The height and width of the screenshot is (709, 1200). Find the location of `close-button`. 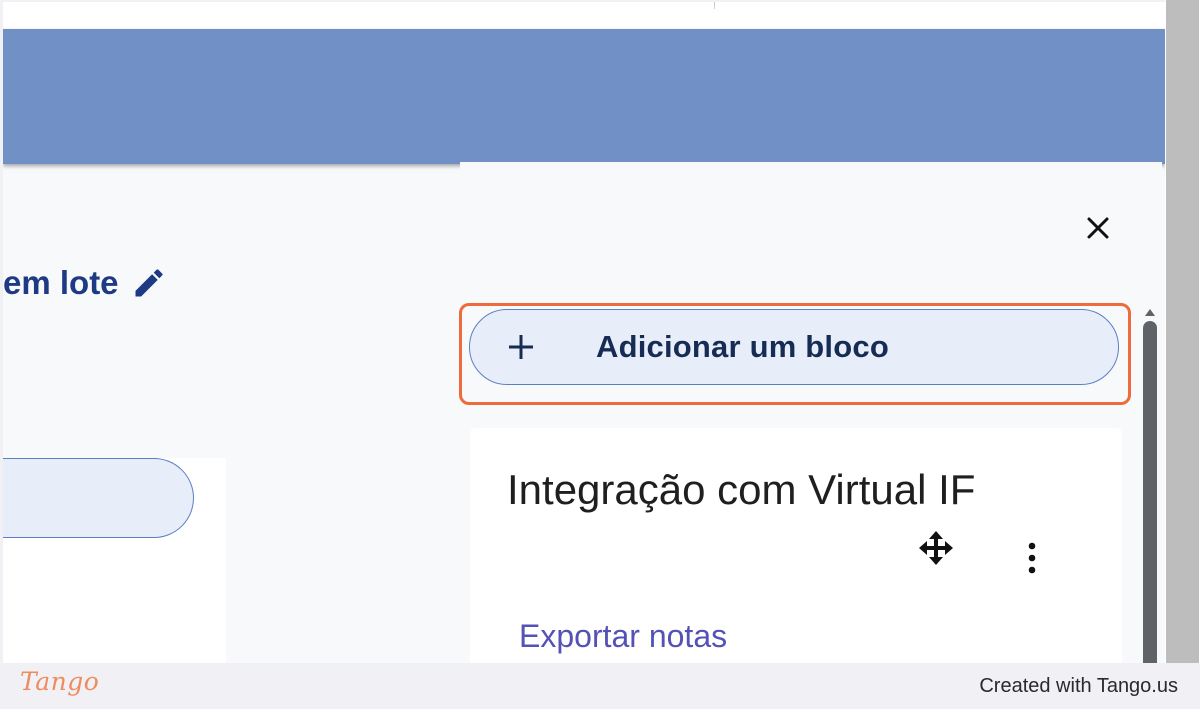

close-button is located at coordinates (1098, 228).